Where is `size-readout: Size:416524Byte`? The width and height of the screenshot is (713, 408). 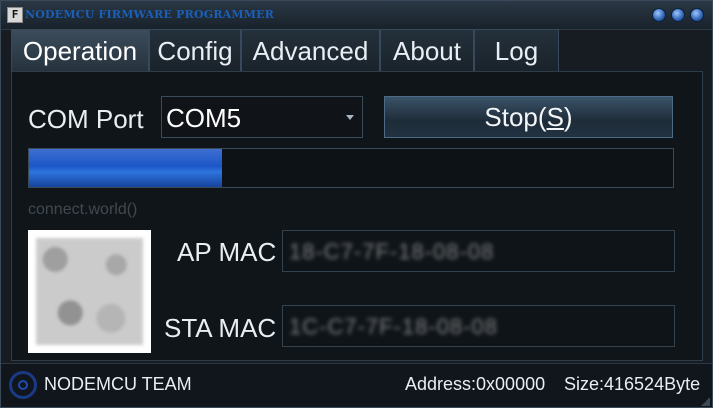
size-readout: Size:416524Byte is located at coordinates (632, 384).